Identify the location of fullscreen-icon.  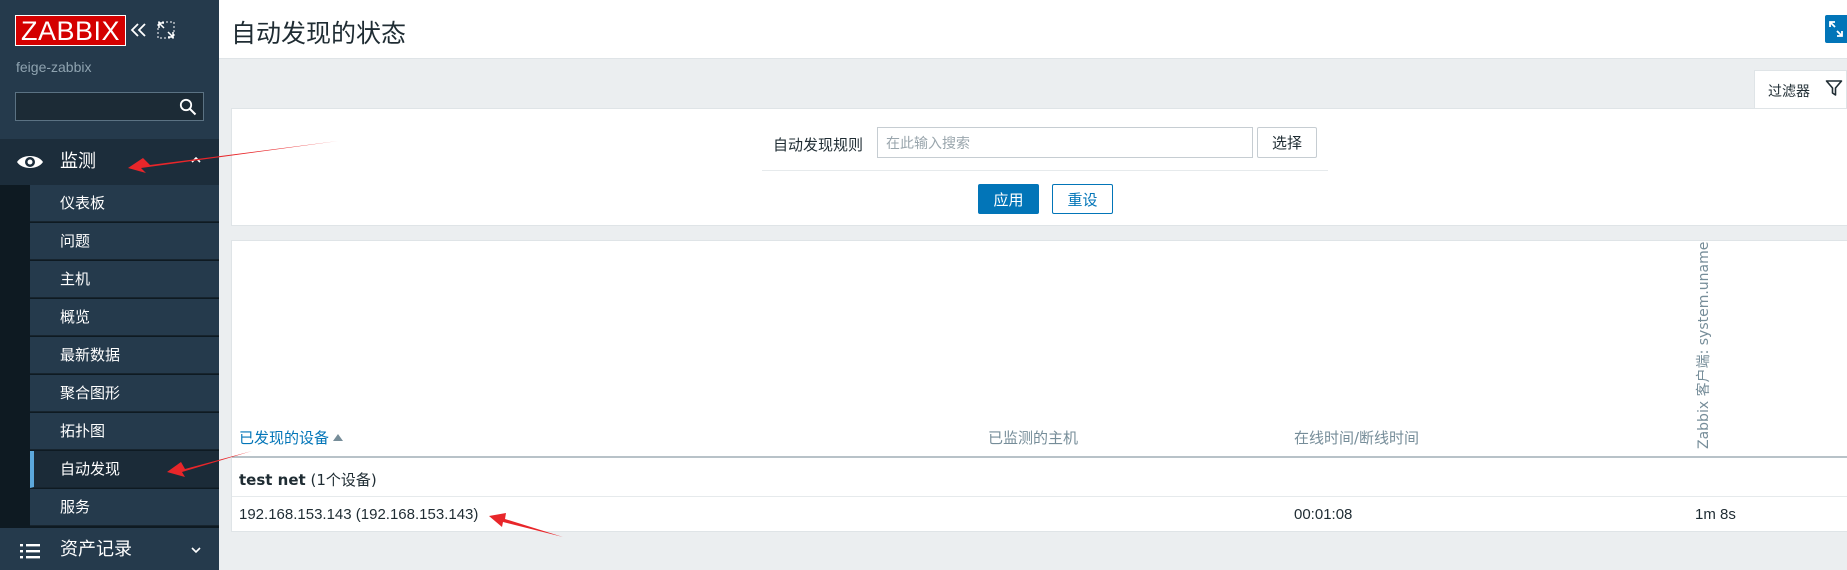
(1836, 29).